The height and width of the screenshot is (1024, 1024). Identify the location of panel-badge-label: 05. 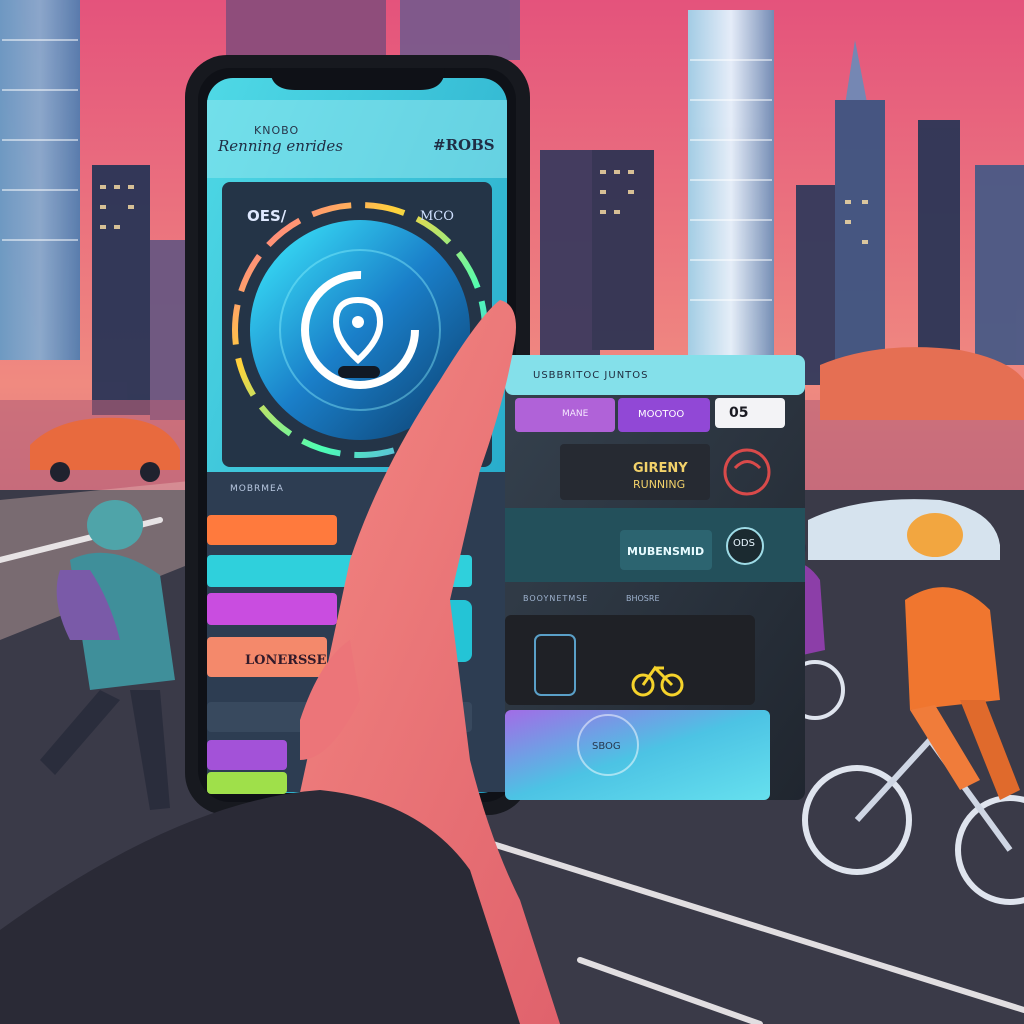
(739, 413).